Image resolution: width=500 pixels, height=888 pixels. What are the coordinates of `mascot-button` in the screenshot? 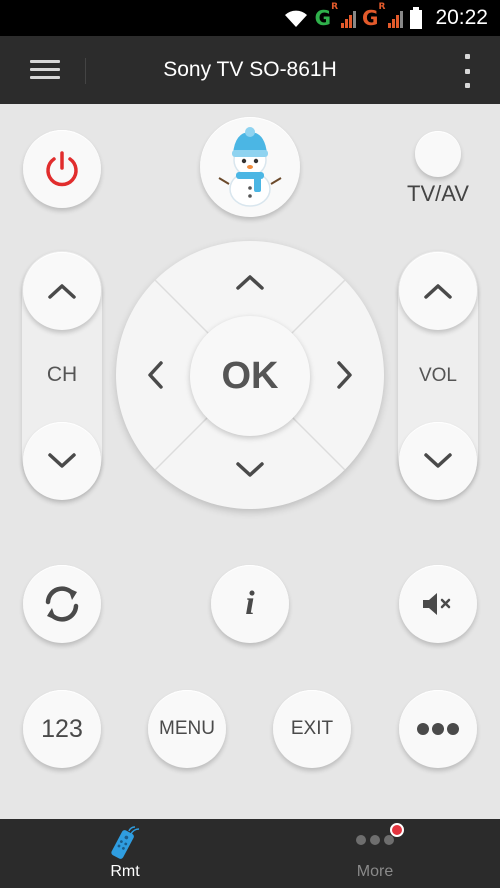 It's located at (250, 167).